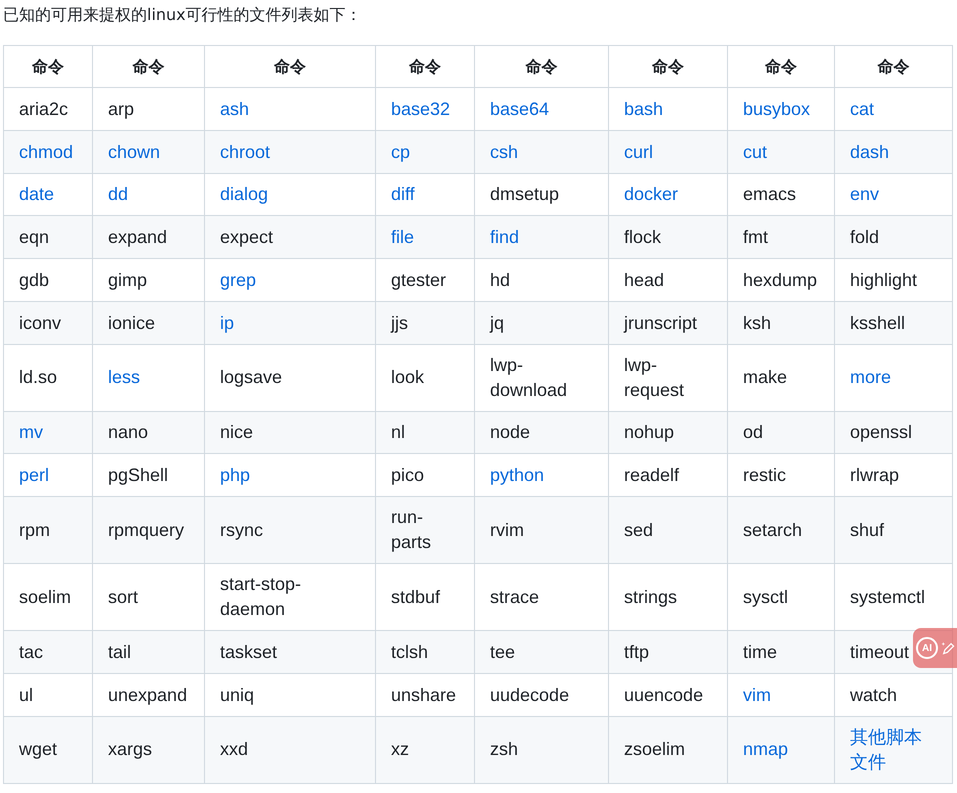 This screenshot has width=957, height=793. What do you see at coordinates (525, 194) in the screenshot?
I see `table-cell-text: dmsetup` at bounding box center [525, 194].